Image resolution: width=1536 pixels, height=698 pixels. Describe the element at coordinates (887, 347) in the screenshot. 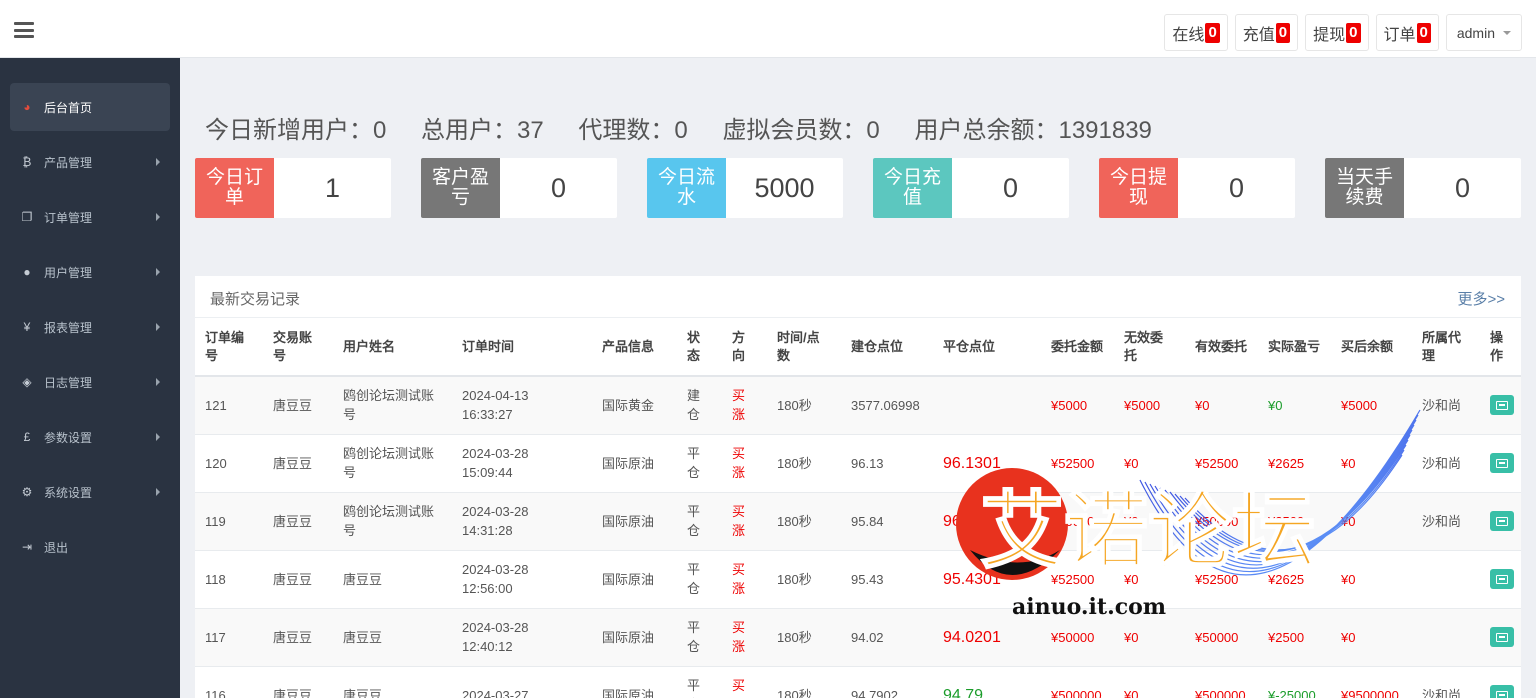

I see `column-header: 建仓点位` at that location.